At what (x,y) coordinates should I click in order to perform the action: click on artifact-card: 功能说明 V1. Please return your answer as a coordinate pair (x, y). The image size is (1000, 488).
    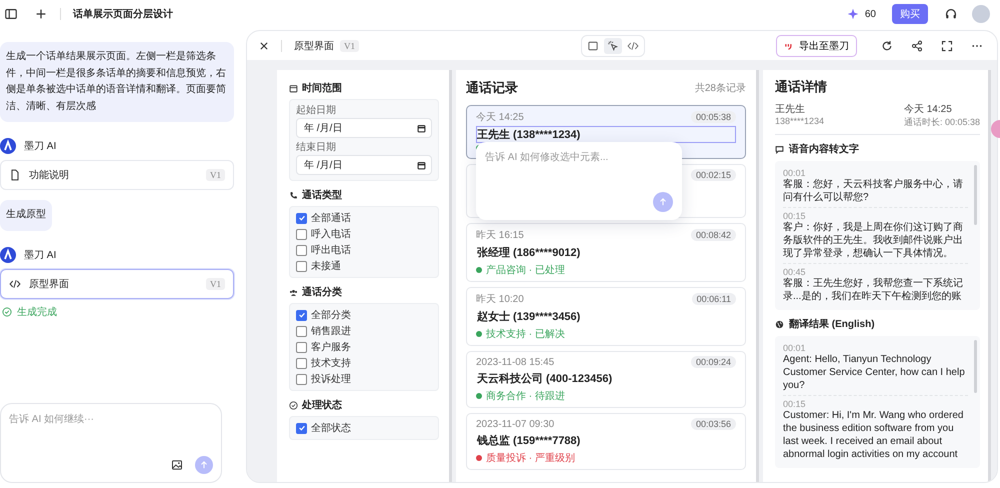
    Looking at the image, I should click on (117, 175).